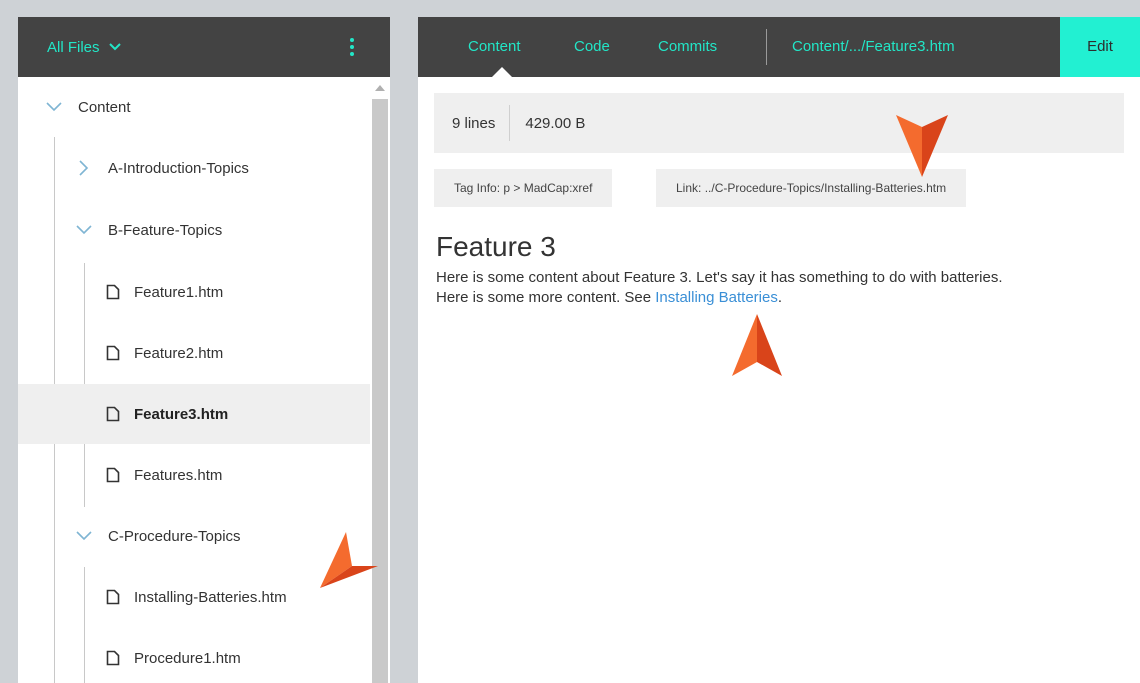 This screenshot has height=683, width=1140. Describe the element at coordinates (353, 48) in the screenshot. I see `kebab-menu-icon` at that location.